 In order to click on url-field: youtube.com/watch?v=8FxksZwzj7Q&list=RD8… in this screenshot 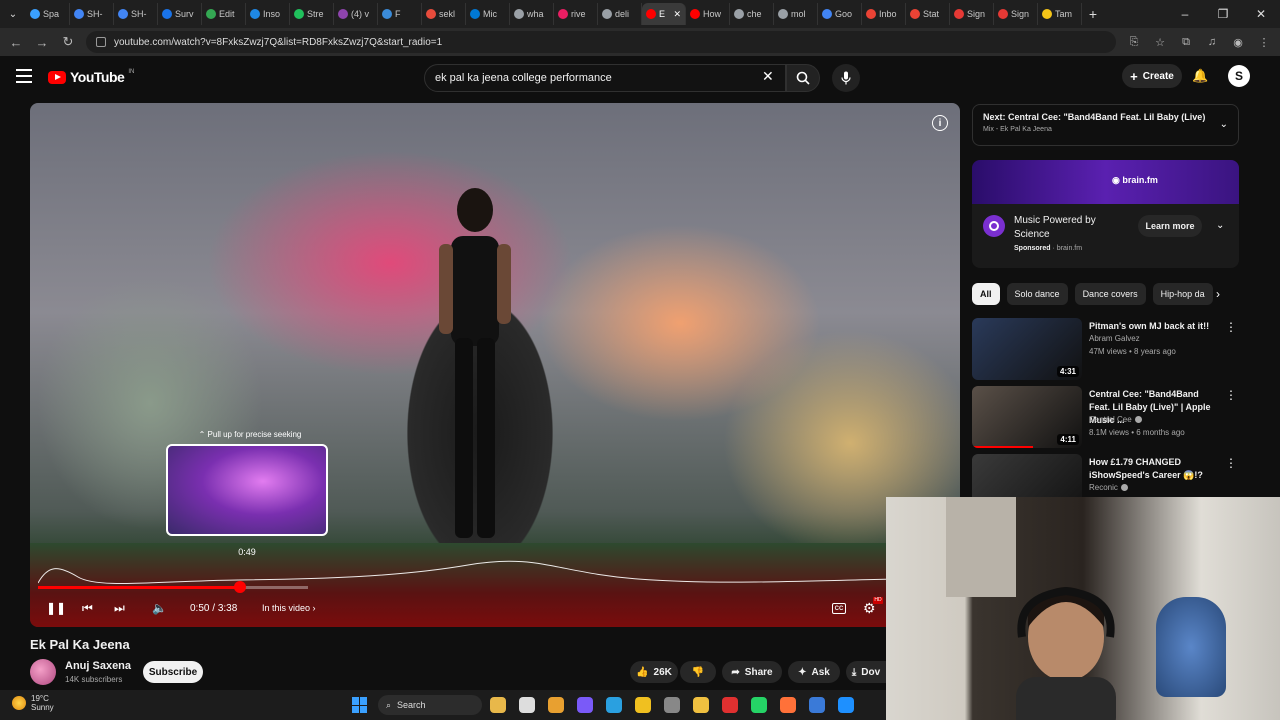, I will do `click(601, 42)`.